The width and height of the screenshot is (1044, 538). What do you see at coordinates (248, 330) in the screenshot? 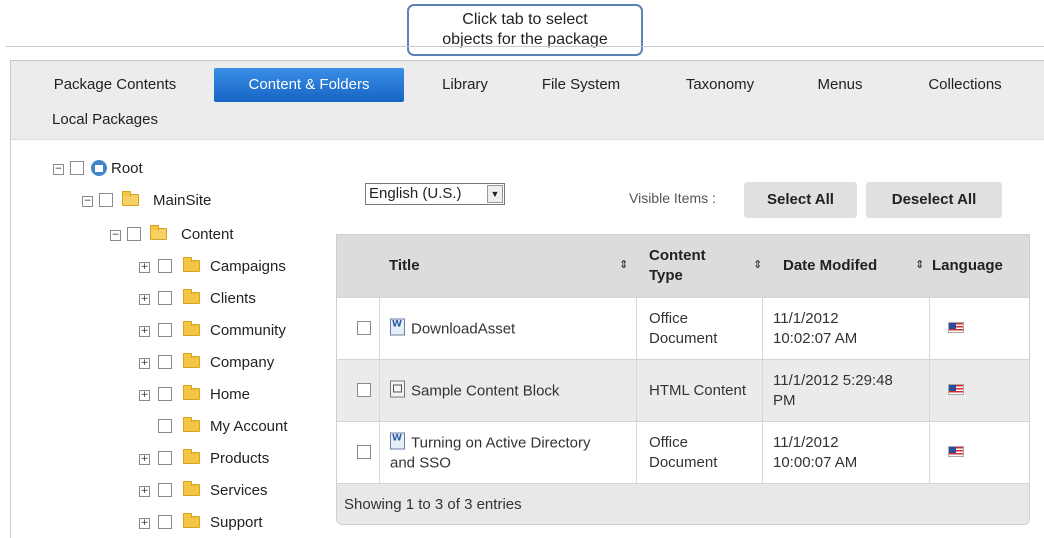
I see `tree-label: Community` at bounding box center [248, 330].